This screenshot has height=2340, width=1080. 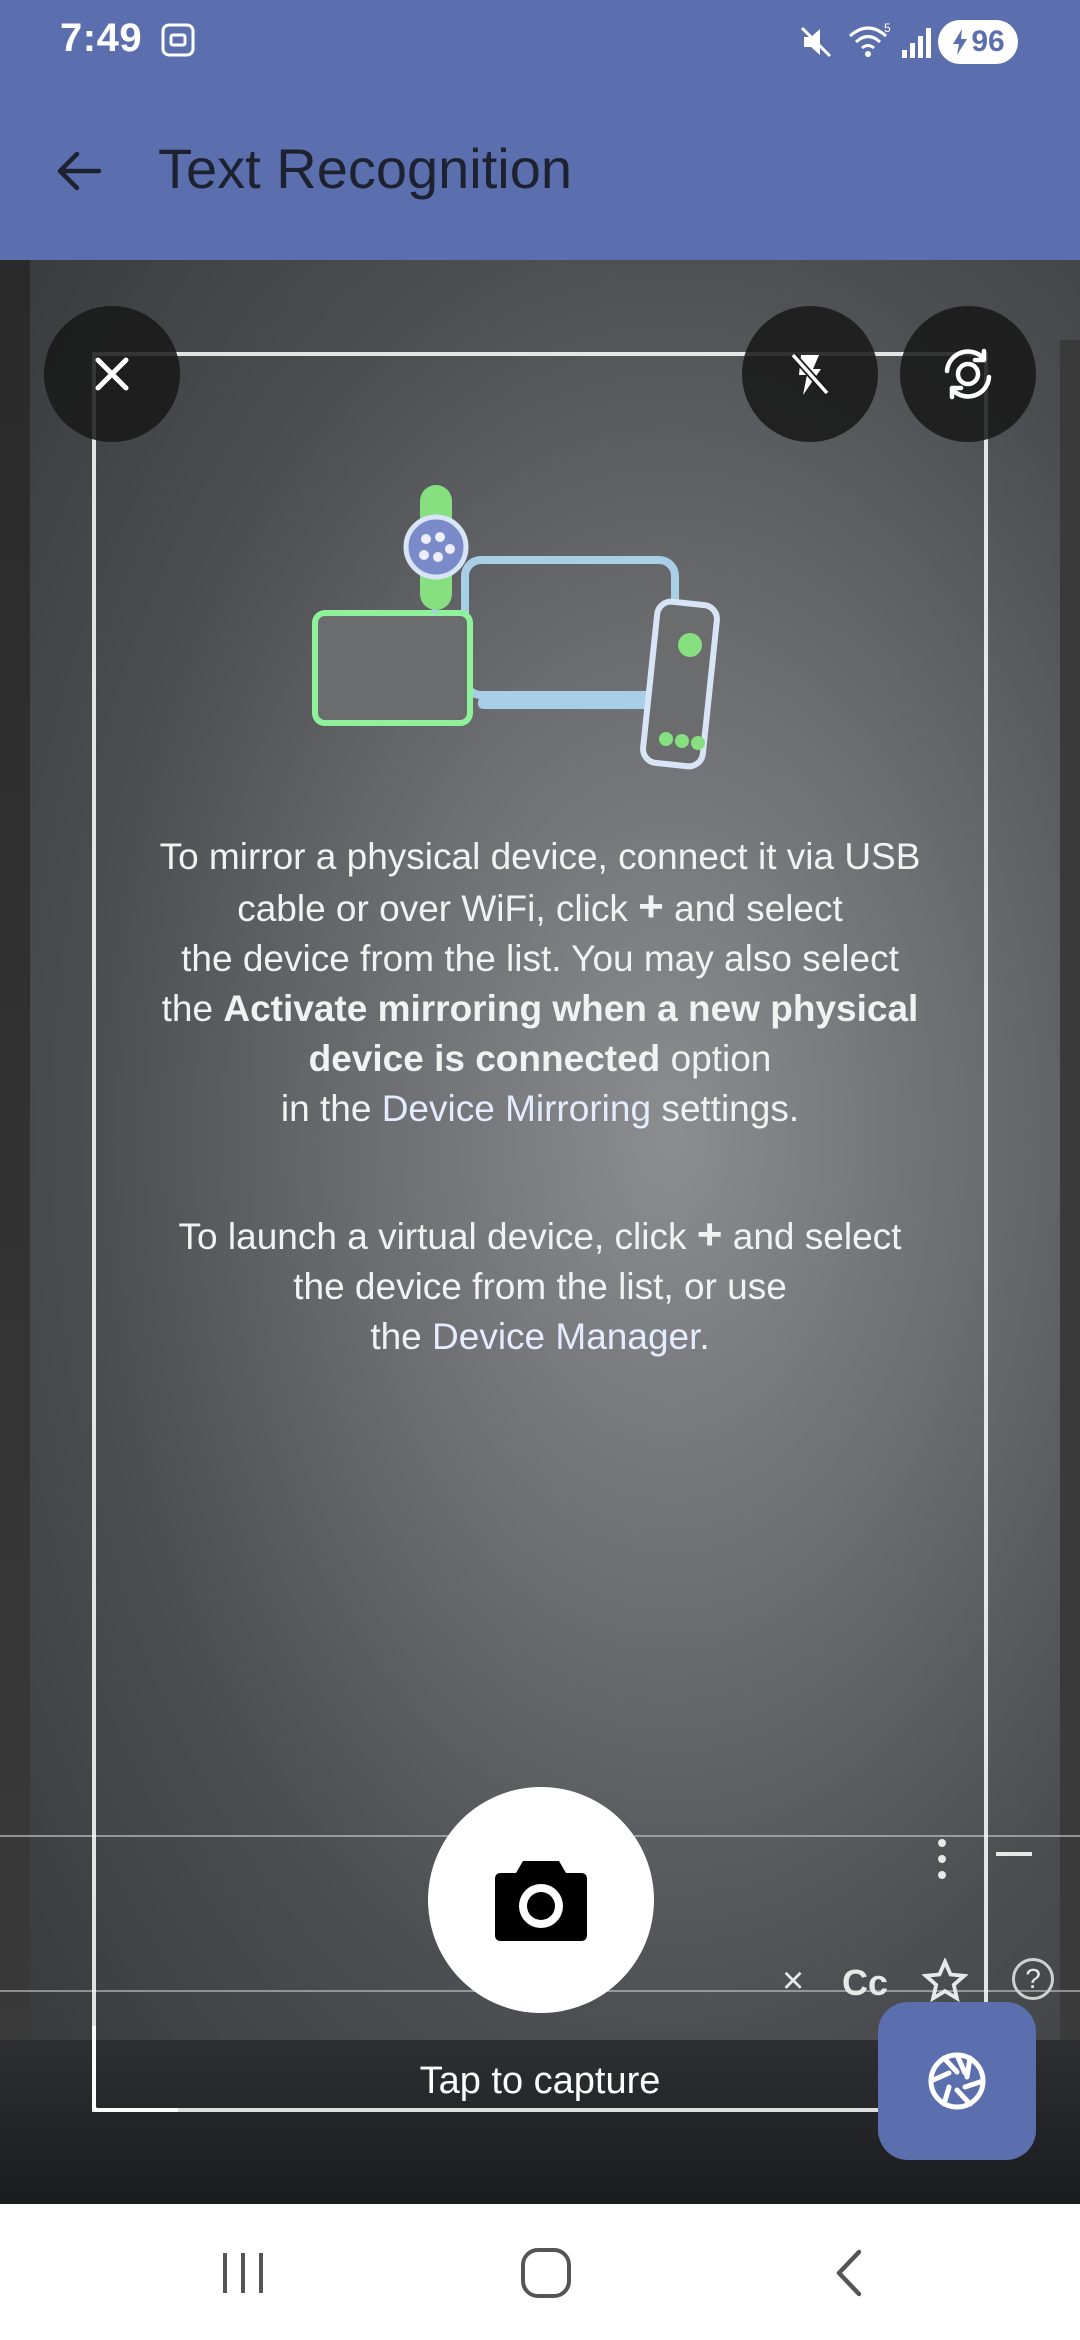 I want to click on shutter-fab, so click(x=957, y=2081).